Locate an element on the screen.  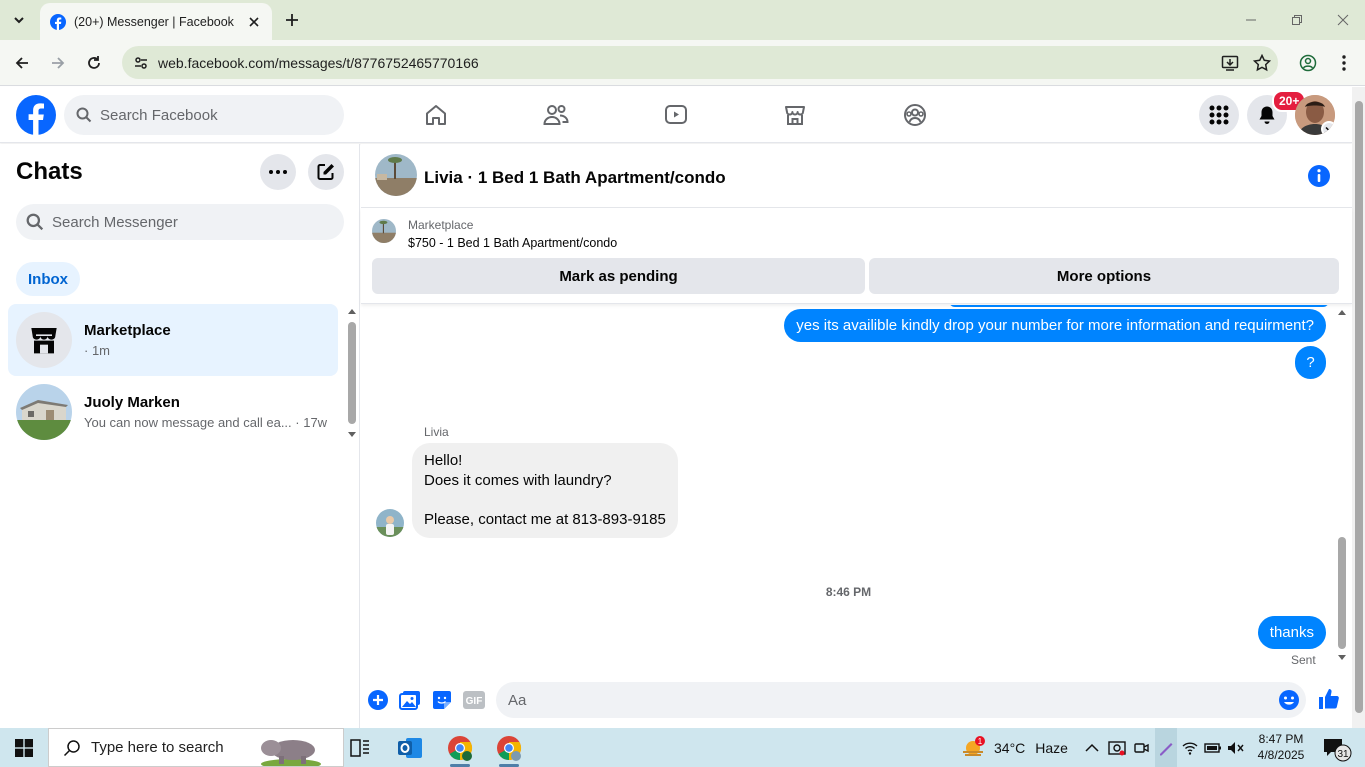
show-hidden-icons-button is located at coordinates (1092, 747).